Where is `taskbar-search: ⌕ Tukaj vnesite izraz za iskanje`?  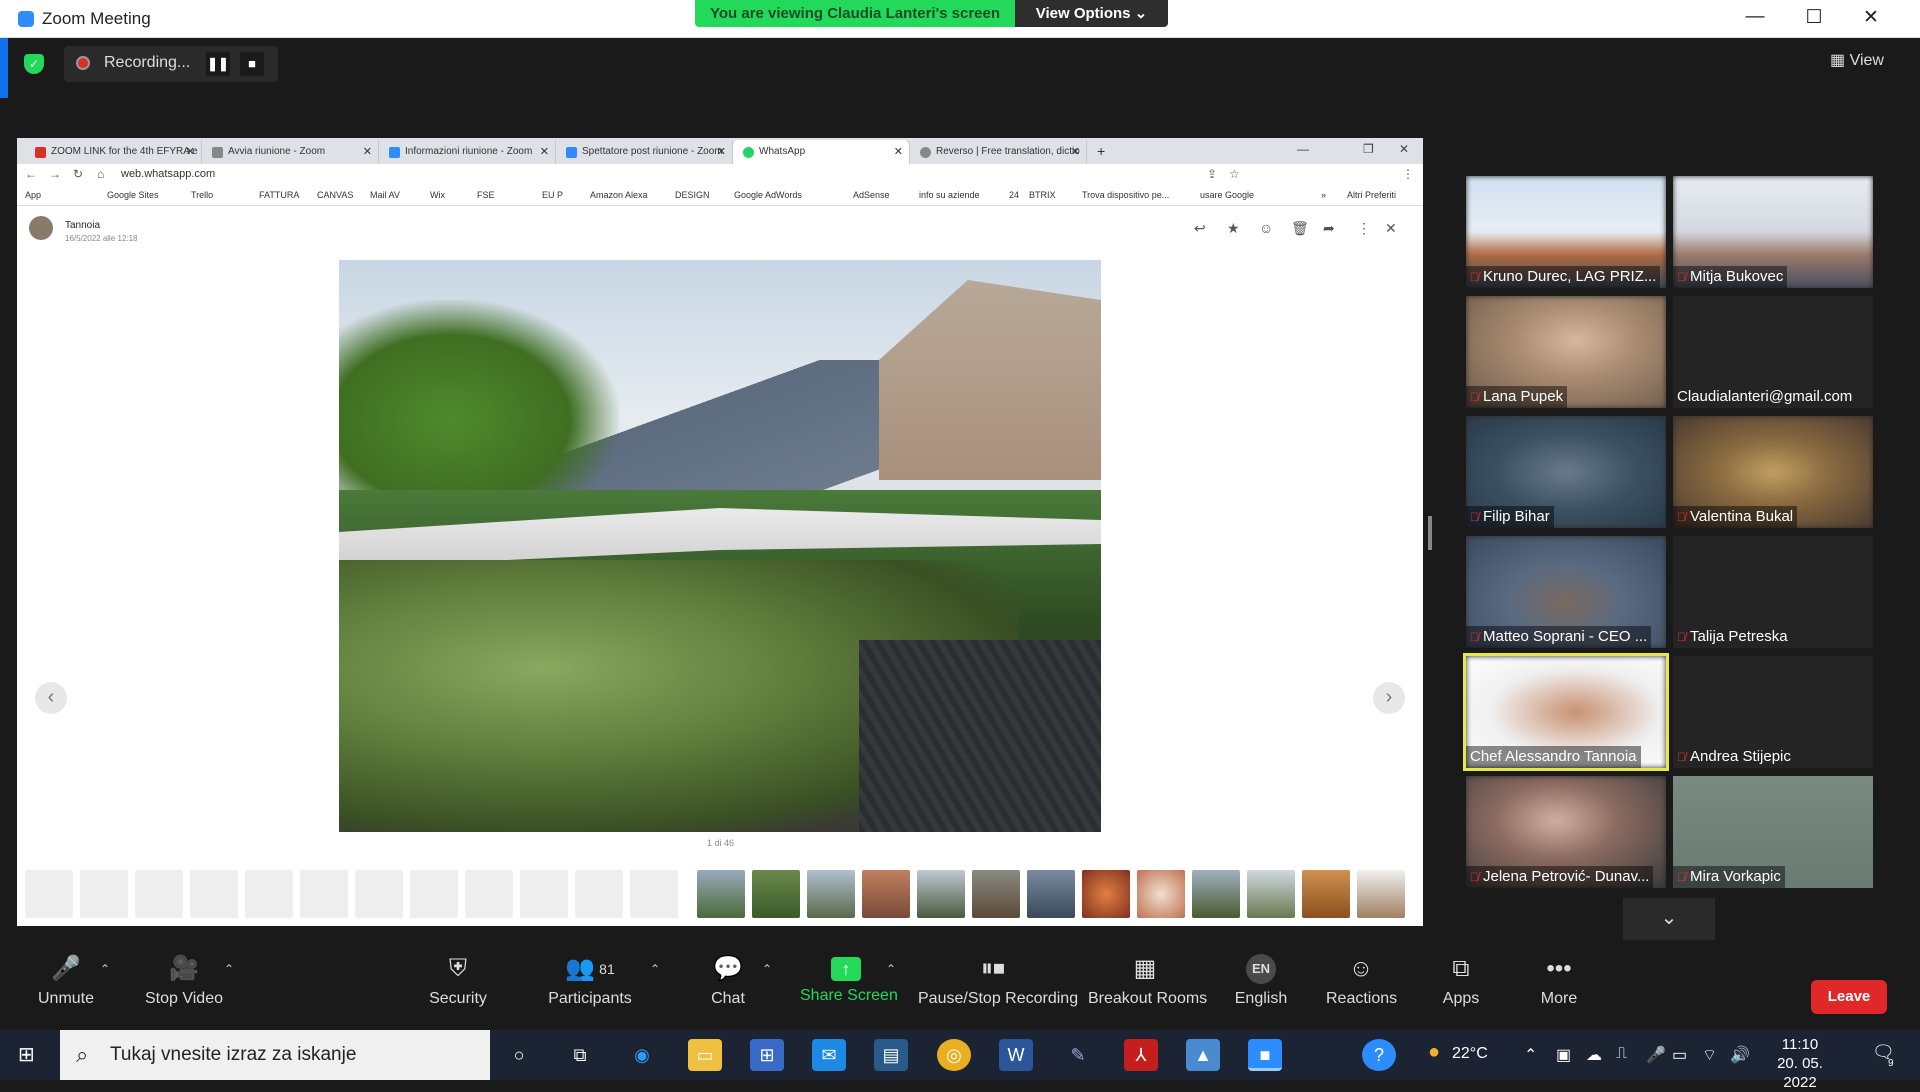 taskbar-search: ⌕ Tukaj vnesite izraz za iskanje is located at coordinates (275, 1055).